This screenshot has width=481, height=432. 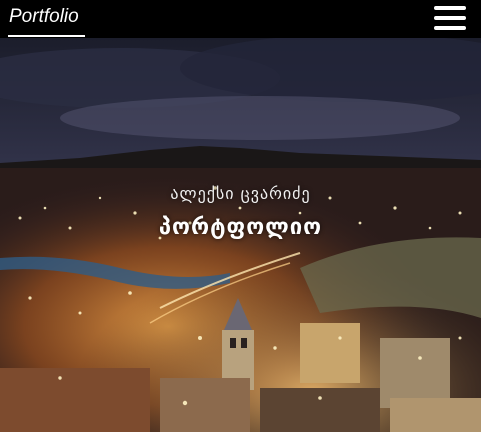 I want to click on top-navbar: Portfolio, so click(x=240, y=19).